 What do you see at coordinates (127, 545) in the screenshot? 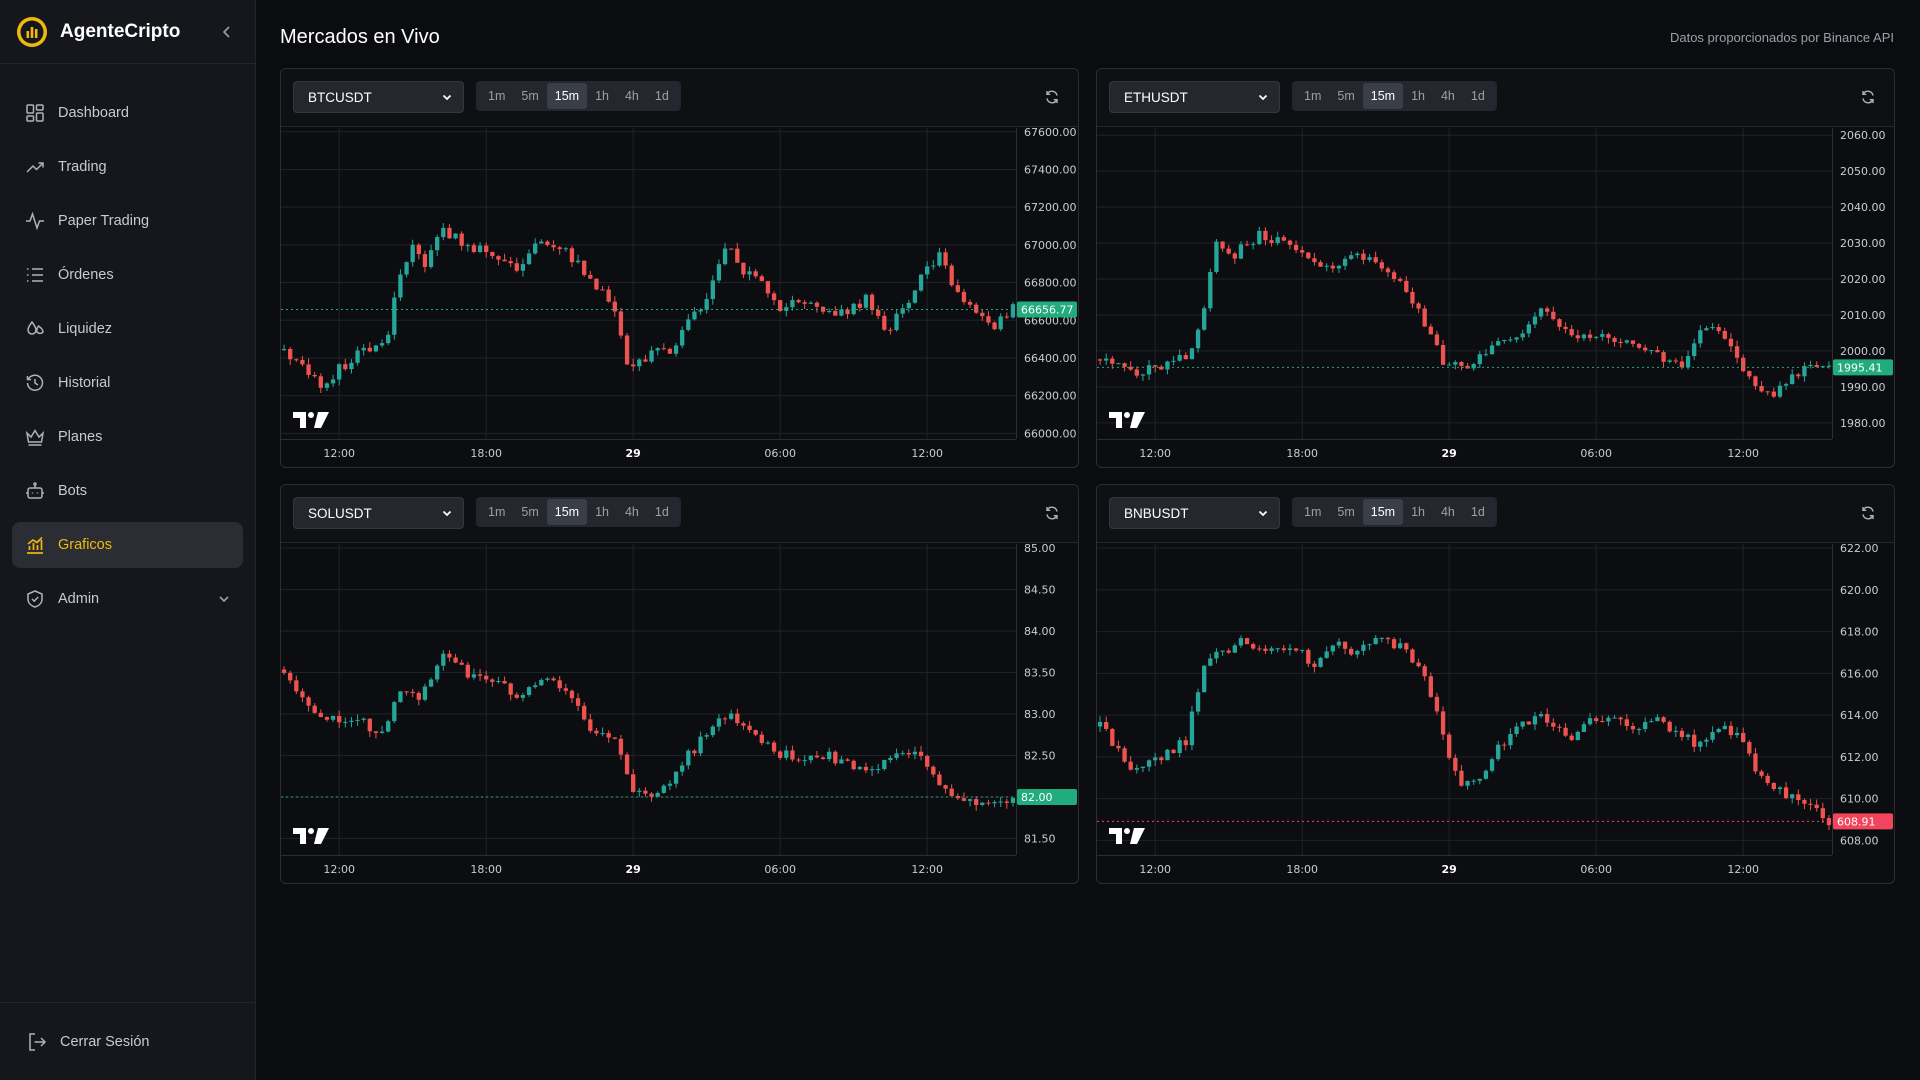
I see `sidebar-item-graficos: Graficos` at bounding box center [127, 545].